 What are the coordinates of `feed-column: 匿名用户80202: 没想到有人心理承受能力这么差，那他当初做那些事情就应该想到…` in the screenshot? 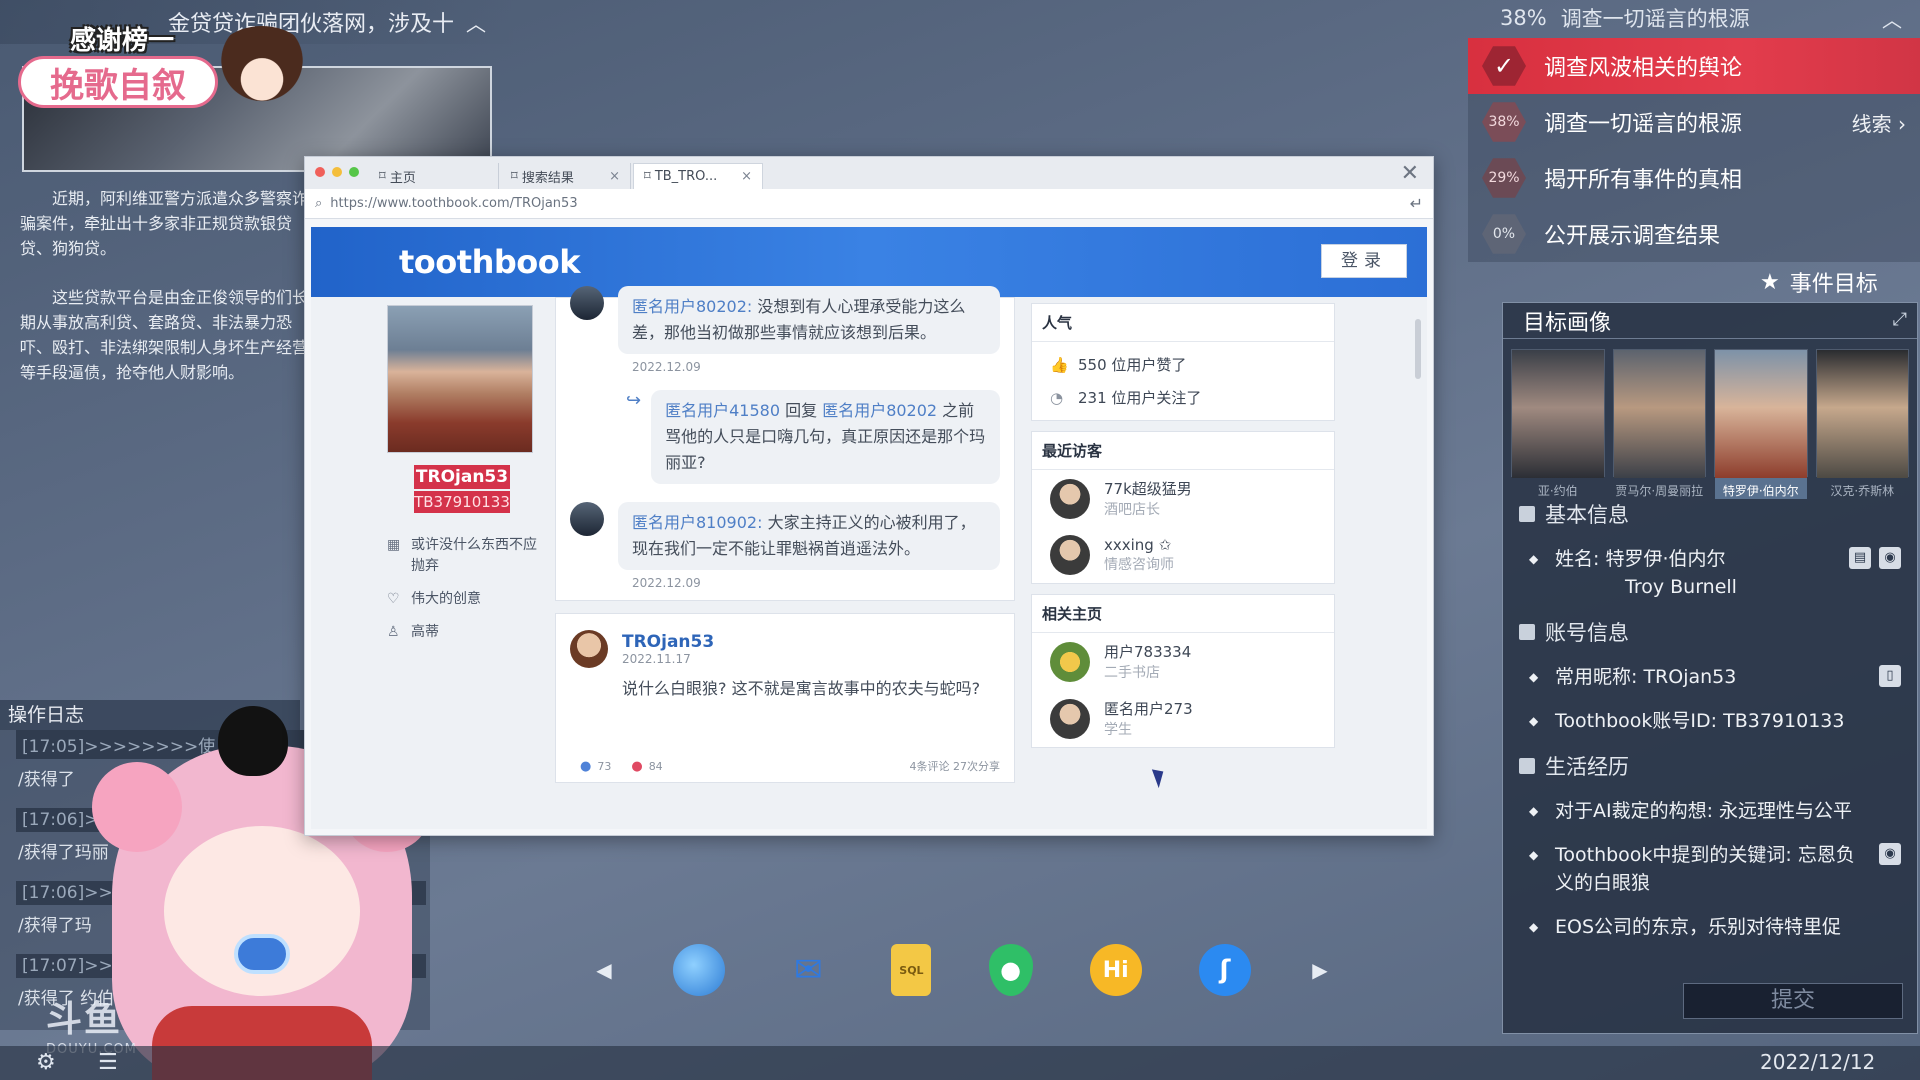 It's located at (785, 557).